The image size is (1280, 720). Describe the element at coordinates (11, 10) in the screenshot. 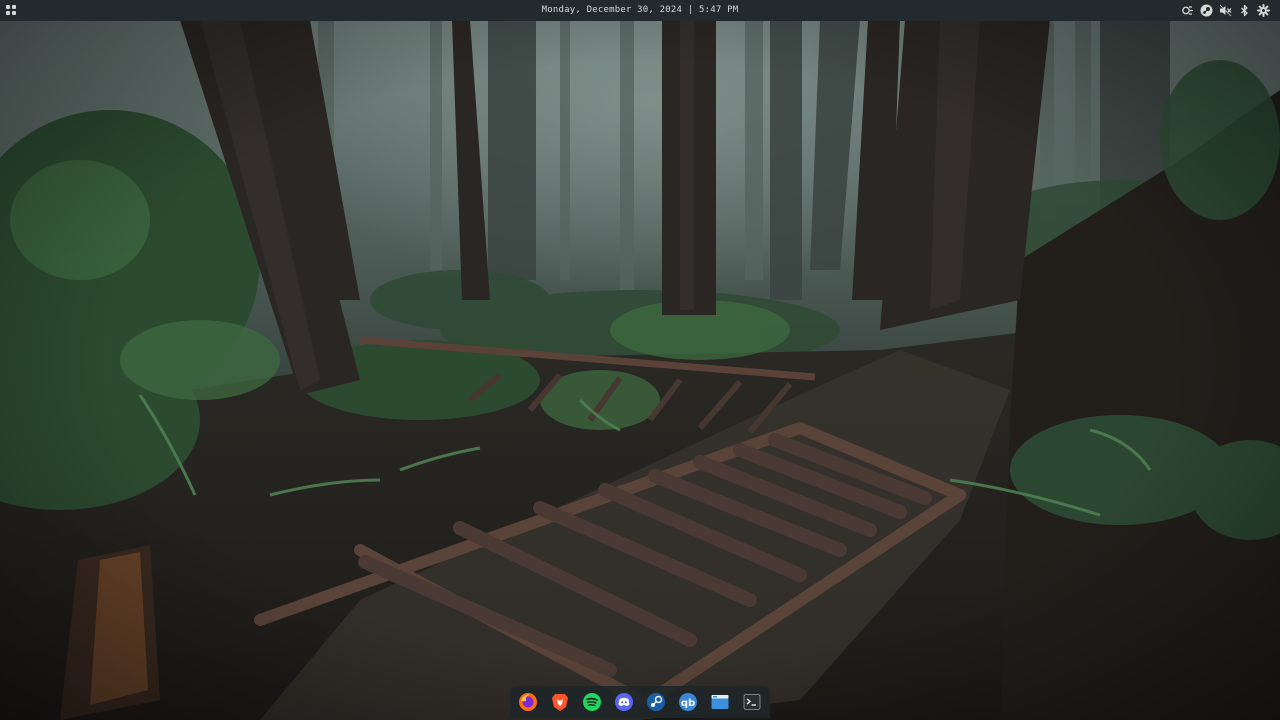

I see `grid-icon` at that location.